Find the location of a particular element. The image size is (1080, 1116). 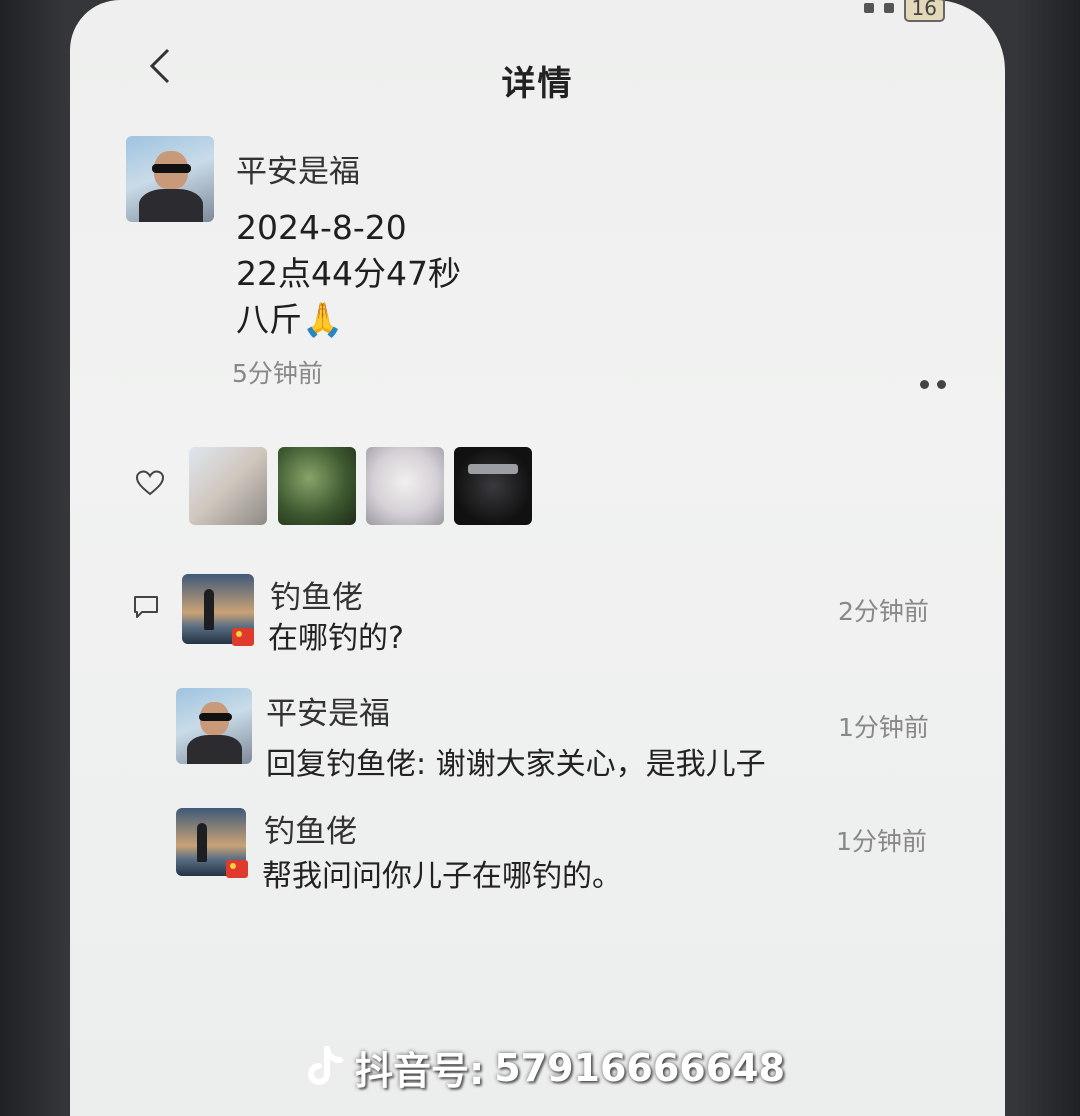

comment-author: 平安是福 is located at coordinates (328, 710).